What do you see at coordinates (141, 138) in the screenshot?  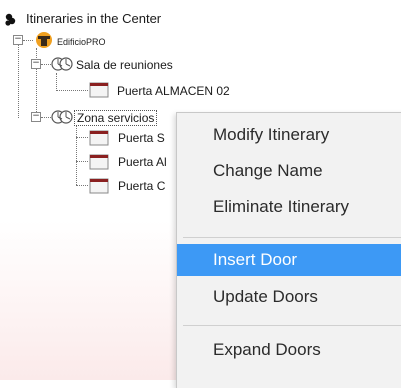 I see `door-label-s: Puerta S` at bounding box center [141, 138].